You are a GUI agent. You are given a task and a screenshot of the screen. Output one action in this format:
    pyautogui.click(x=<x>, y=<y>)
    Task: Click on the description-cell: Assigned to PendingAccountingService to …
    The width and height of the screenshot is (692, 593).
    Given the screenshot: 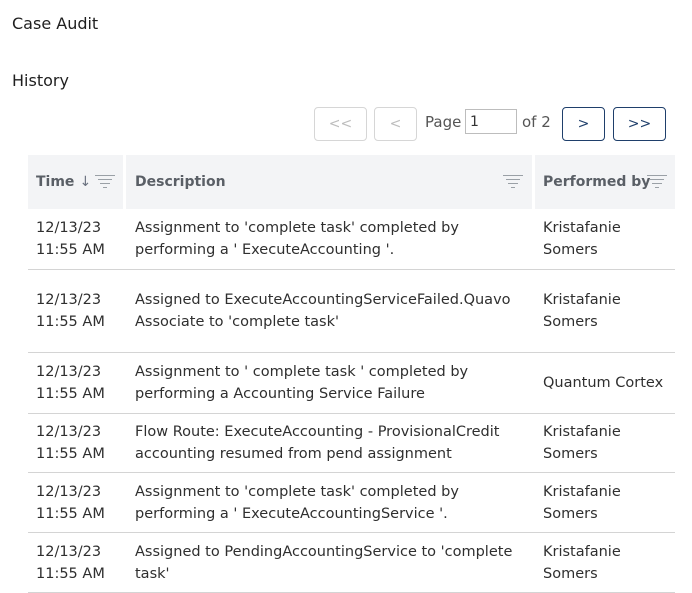 What is the action you would take?
    pyautogui.click(x=327, y=562)
    